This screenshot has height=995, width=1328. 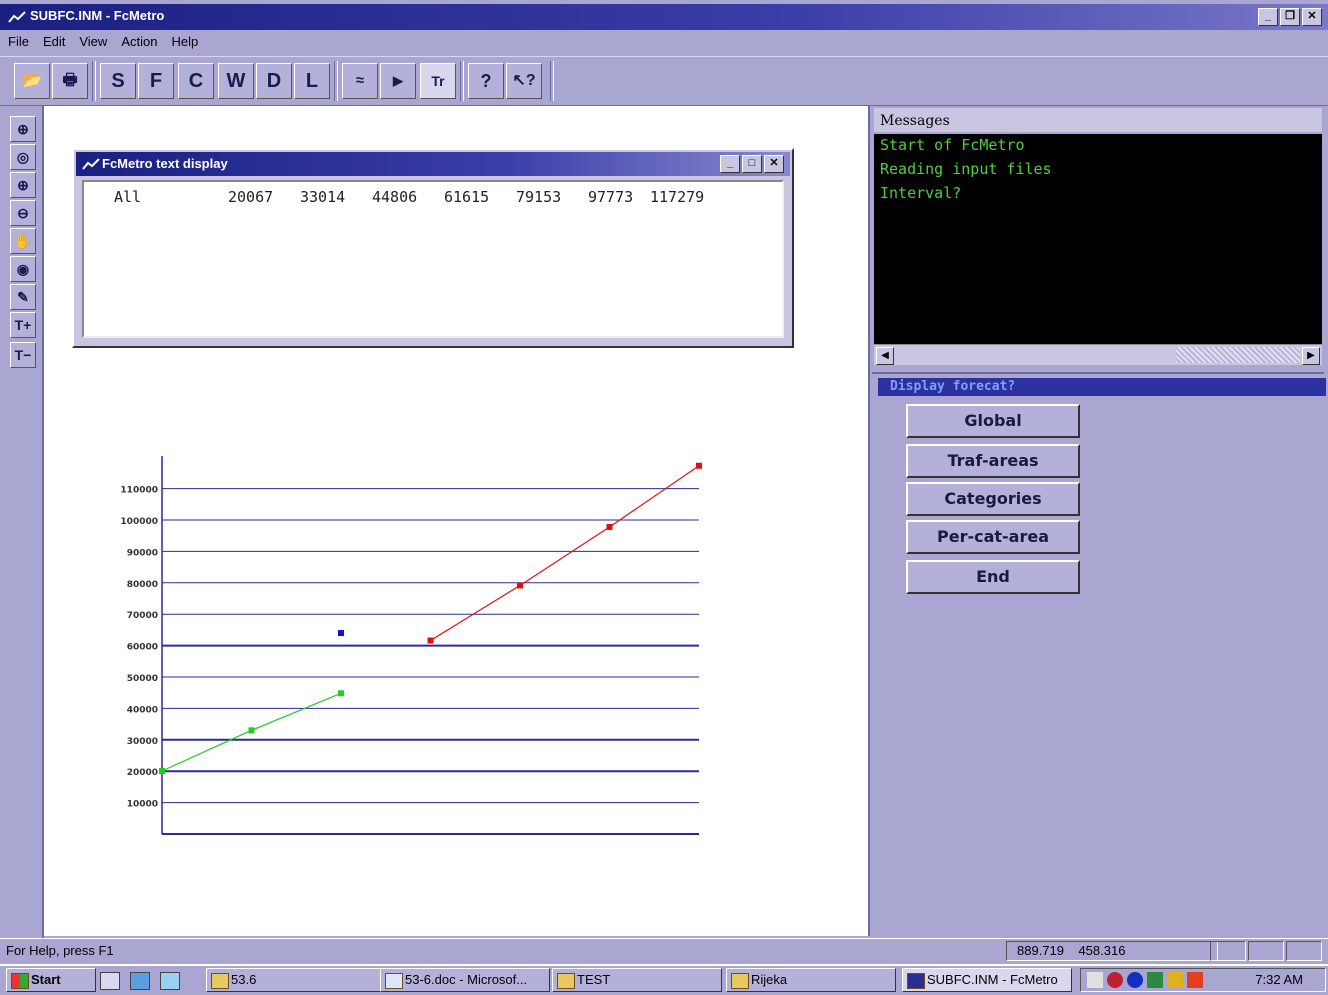 I want to click on start-label: Start, so click(x=46, y=979).